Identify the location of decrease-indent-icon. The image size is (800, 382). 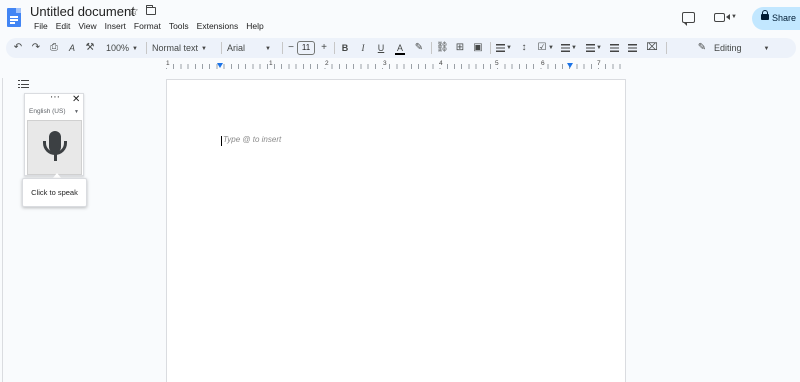
(614, 48).